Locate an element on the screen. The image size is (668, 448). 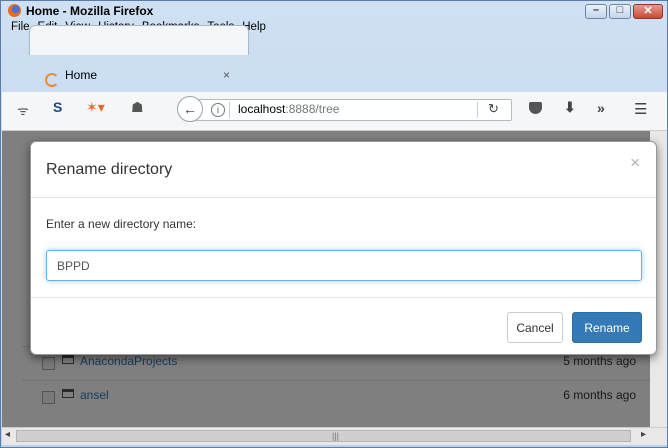
window-controls: – □ ✕ is located at coordinates (624, 11).